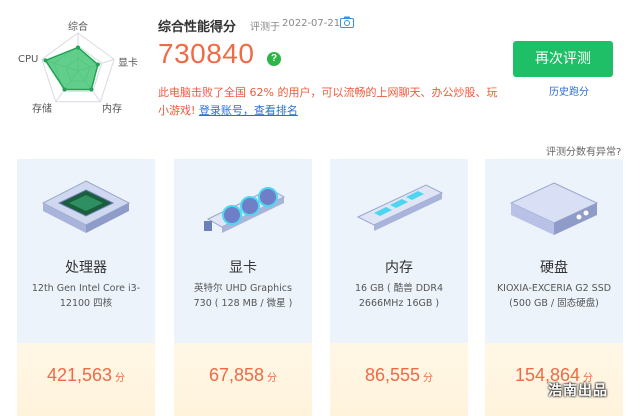 The image size is (640, 416). I want to click on card-spec: 12th Gen Intel Core i3-12100 四核, so click(86, 296).